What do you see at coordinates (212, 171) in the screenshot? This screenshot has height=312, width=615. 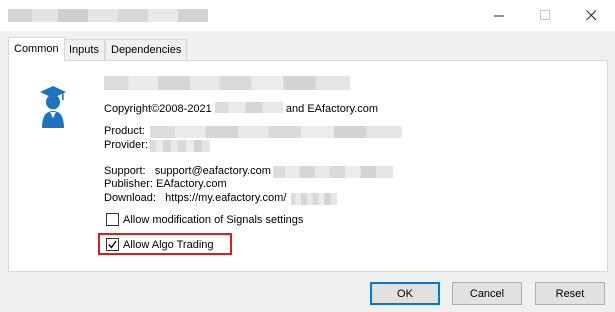 I see `support-email: support@eafactory.com` at bounding box center [212, 171].